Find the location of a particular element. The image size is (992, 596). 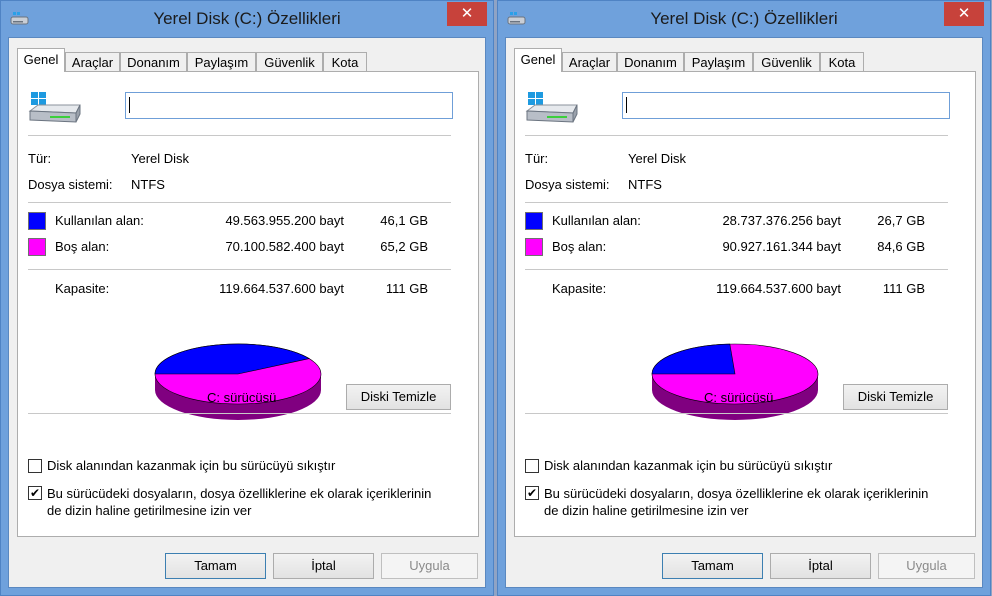

used-space-size: 26,7 GB is located at coordinates (901, 220).